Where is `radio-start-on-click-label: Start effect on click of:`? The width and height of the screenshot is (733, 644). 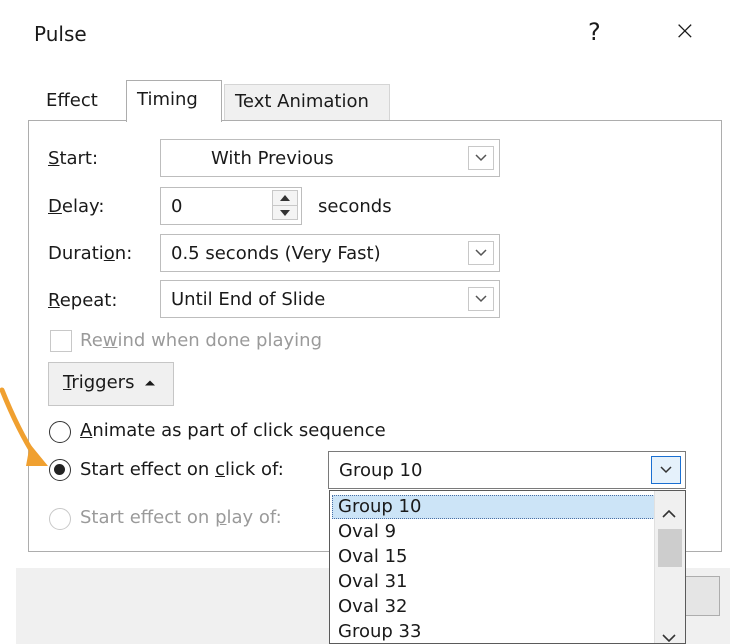 radio-start-on-click-label: Start effect on click of: is located at coordinates (182, 469).